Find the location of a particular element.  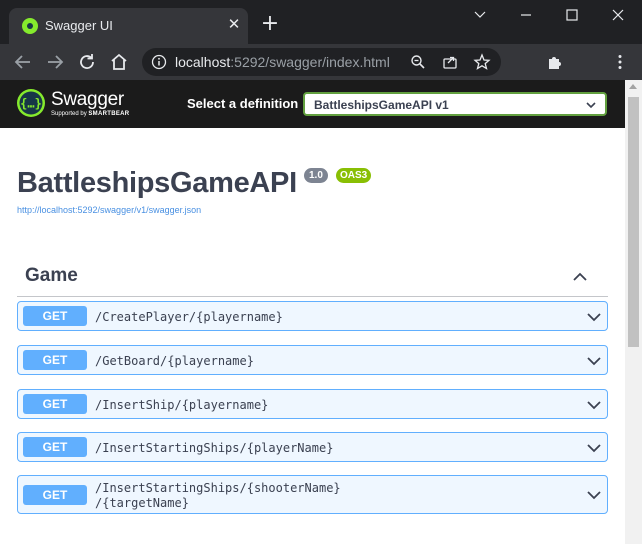

page-scrollbar is located at coordinates (633, 312).